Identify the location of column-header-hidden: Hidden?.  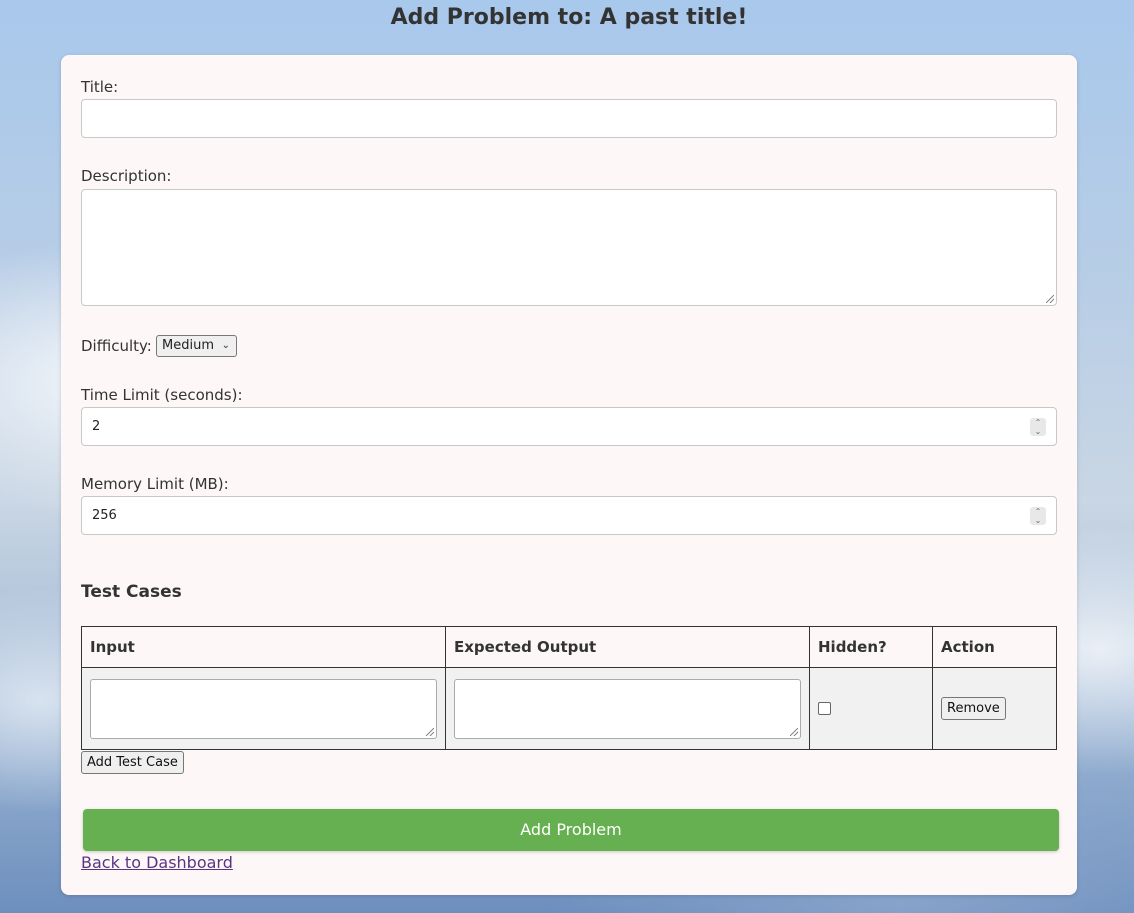
(871, 647).